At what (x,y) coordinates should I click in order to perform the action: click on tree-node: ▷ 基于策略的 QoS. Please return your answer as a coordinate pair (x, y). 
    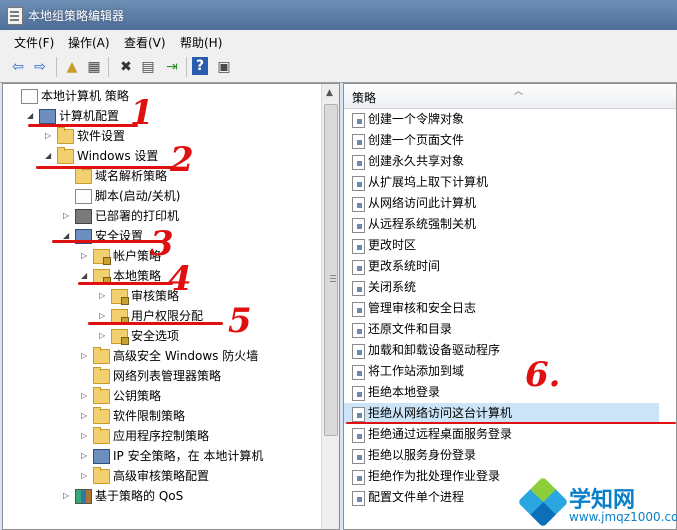
    Looking at the image, I should click on (162, 496).